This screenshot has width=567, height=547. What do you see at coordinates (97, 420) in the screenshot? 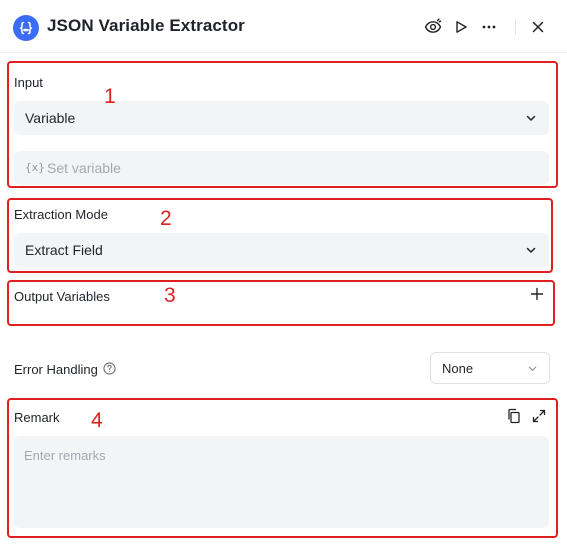
I see `annotation-number-4: 4` at bounding box center [97, 420].